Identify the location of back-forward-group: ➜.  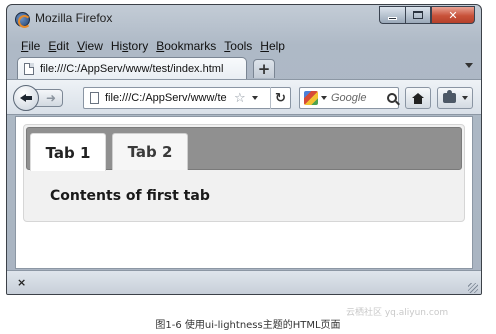
(42, 98).